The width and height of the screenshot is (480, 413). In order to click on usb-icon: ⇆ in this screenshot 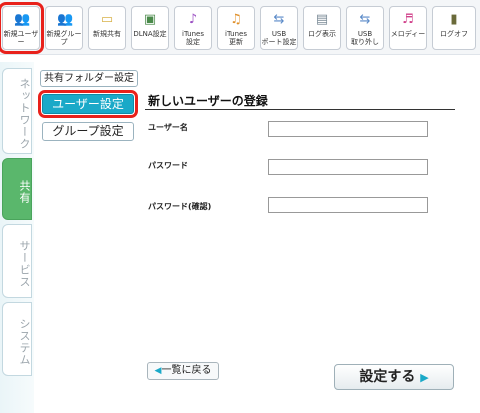, I will do `click(279, 19)`.